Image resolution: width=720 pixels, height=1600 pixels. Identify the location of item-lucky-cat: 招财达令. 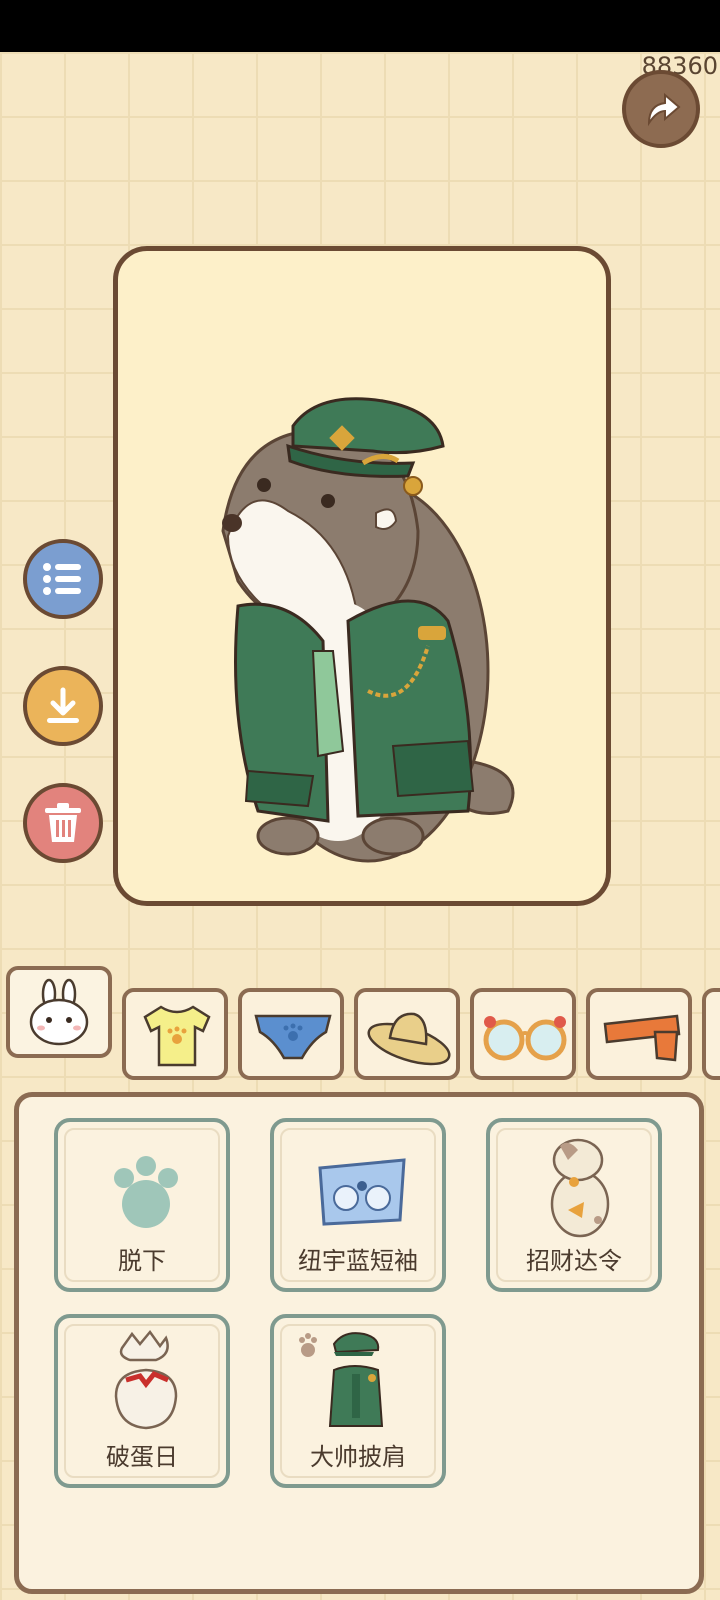
(574, 1205).